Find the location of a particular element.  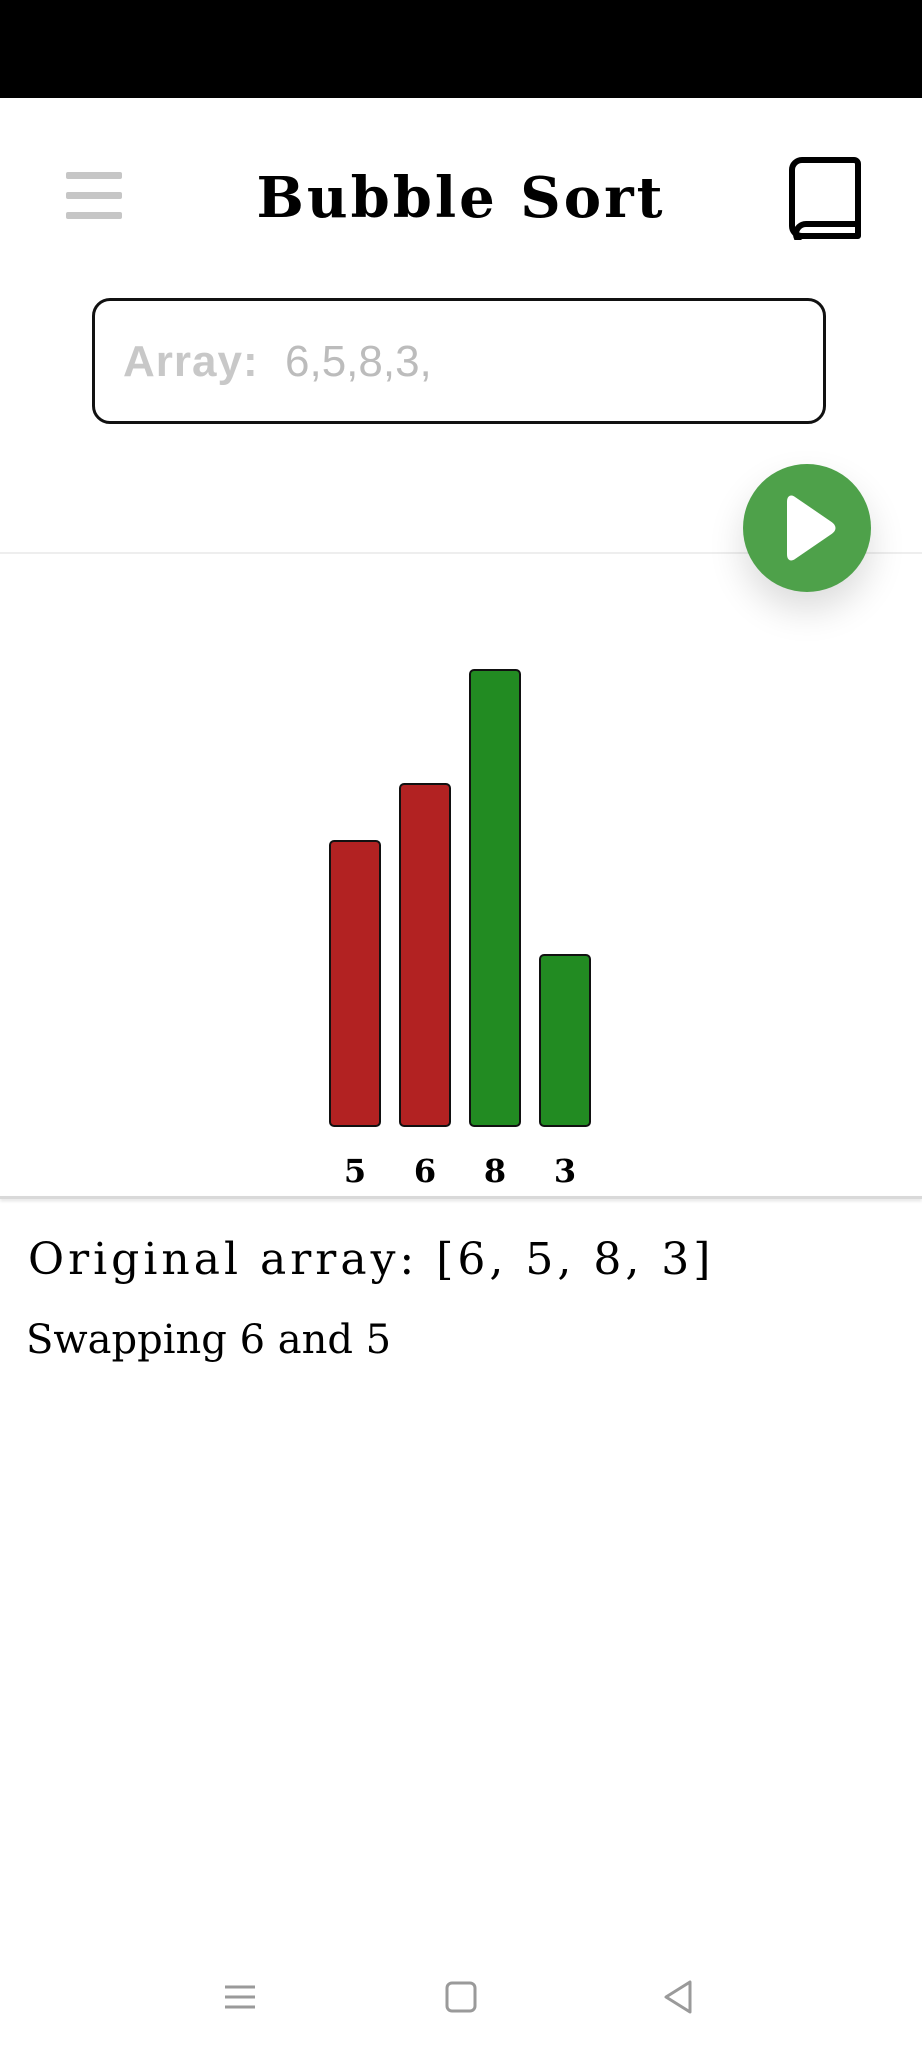

book-icon is located at coordinates (825, 201).